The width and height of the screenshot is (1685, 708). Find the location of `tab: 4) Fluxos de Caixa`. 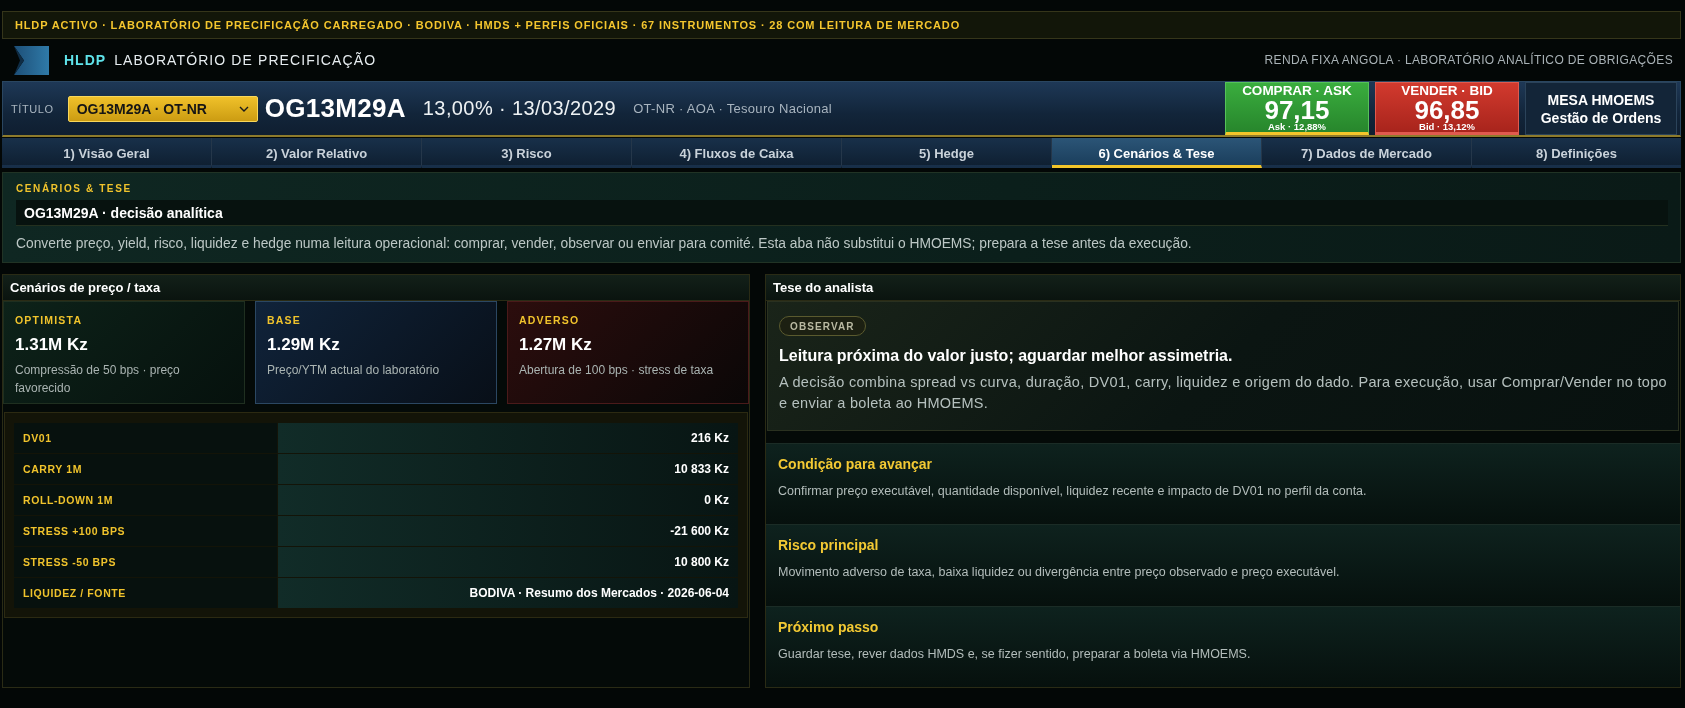

tab: 4) Fluxos de Caixa is located at coordinates (737, 153).